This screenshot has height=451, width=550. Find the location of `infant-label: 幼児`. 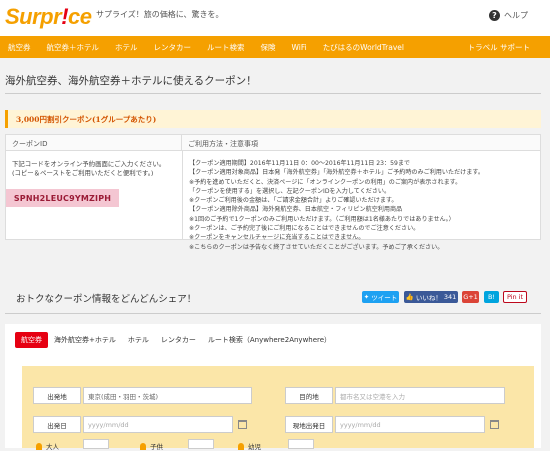

infant-label: 幼児 is located at coordinates (249, 446).